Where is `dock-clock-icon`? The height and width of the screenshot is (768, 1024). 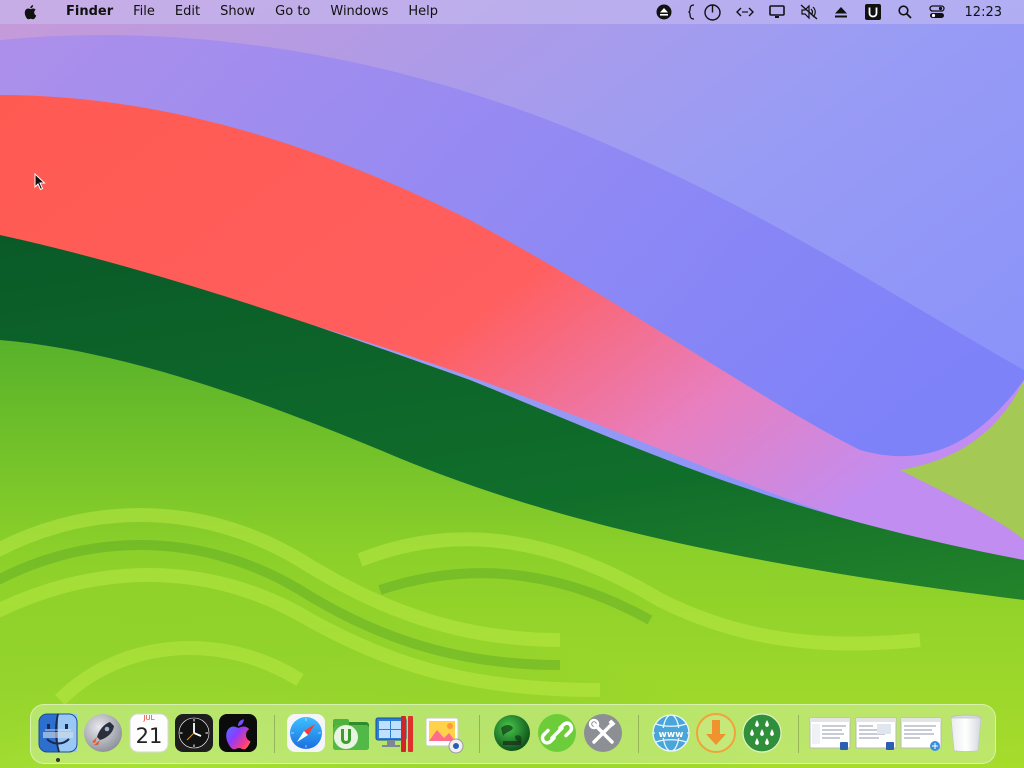
dock-clock-icon is located at coordinates (194, 733).